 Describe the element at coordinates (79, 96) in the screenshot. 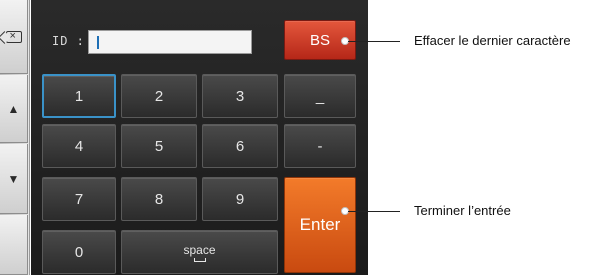

I see `key-1: 1` at that location.